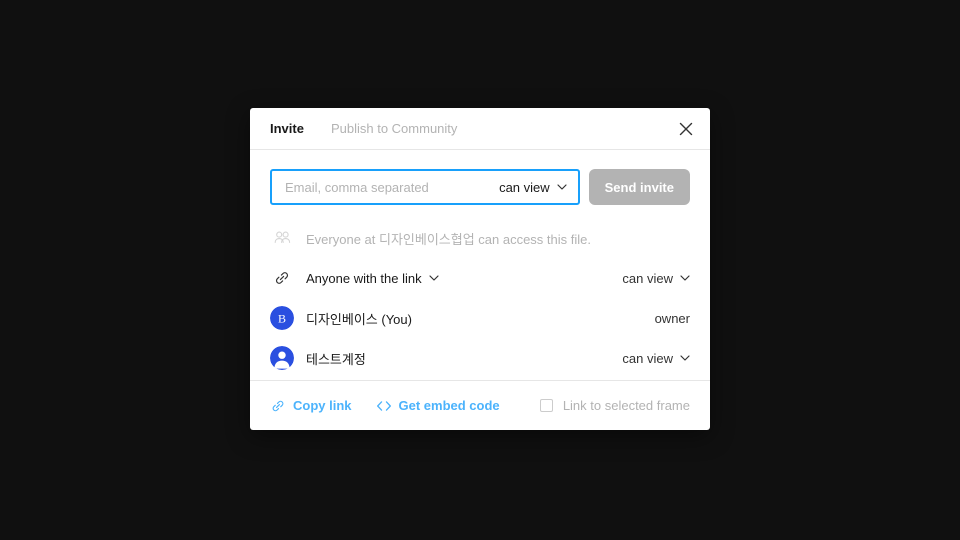  What do you see at coordinates (626, 405) in the screenshot?
I see `link-to-selected-frame-label: Link to selected frame` at bounding box center [626, 405].